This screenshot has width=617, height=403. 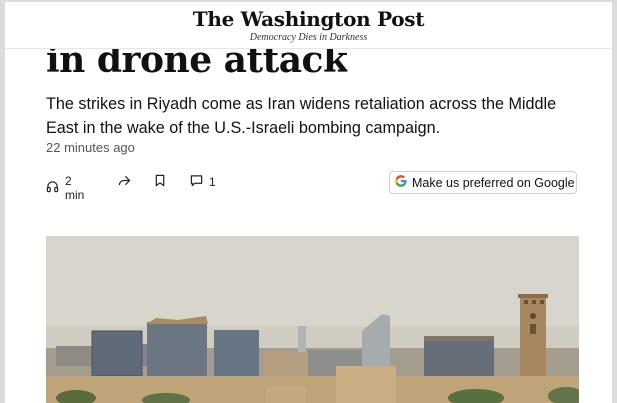 I want to click on preferred-button-label: Make us preferred on Google, so click(x=493, y=182).